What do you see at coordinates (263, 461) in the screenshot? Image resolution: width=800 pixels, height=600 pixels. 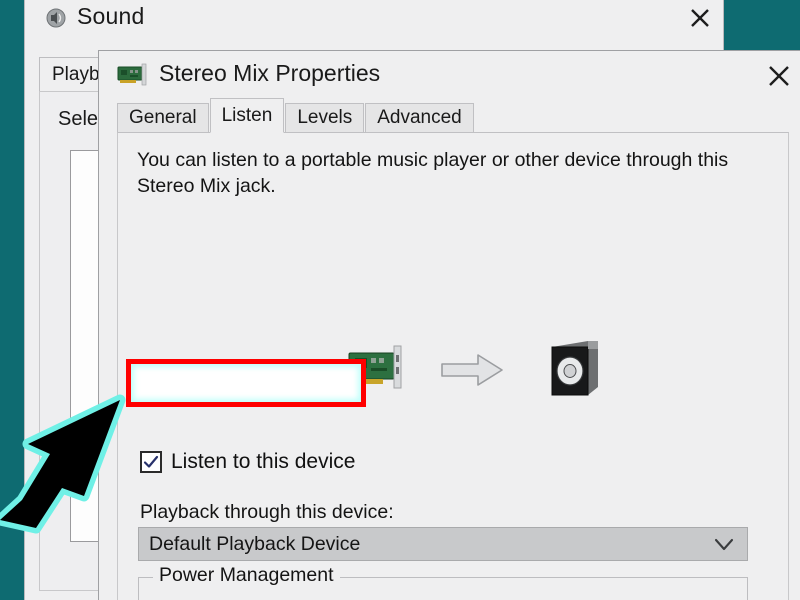 I see `listen-to-device-label: Listen to this device` at bounding box center [263, 461].